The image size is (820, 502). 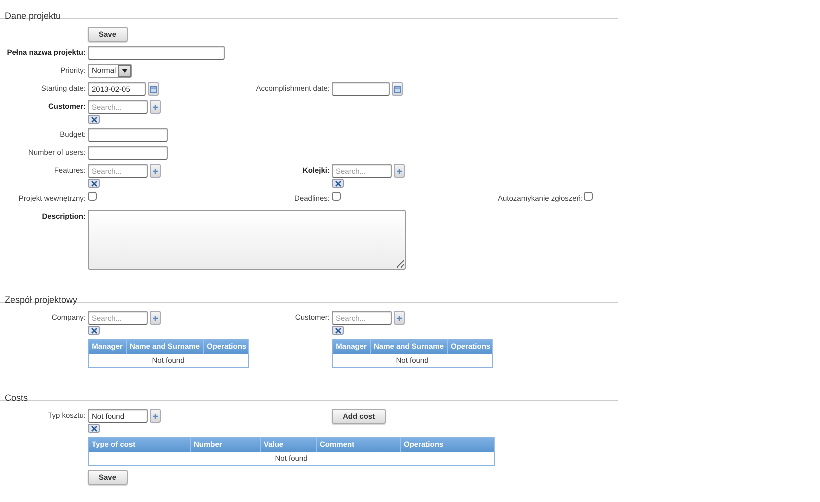 I want to click on section-title: Zespół projektowy, so click(x=41, y=300).